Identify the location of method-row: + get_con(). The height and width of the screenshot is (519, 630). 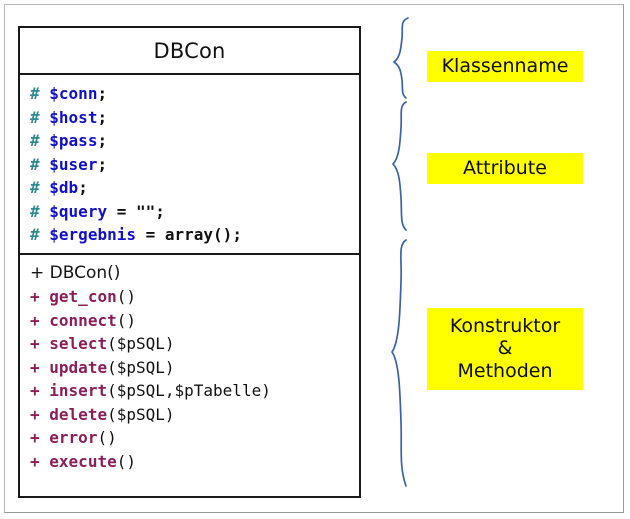
(194, 297).